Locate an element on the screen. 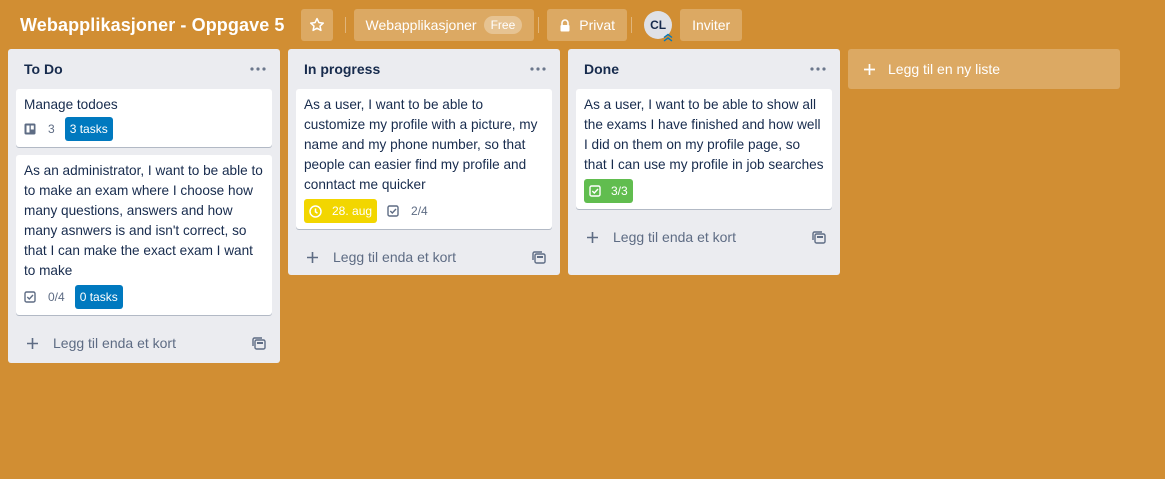 The image size is (1165, 479). clock-icon is located at coordinates (318, 211).